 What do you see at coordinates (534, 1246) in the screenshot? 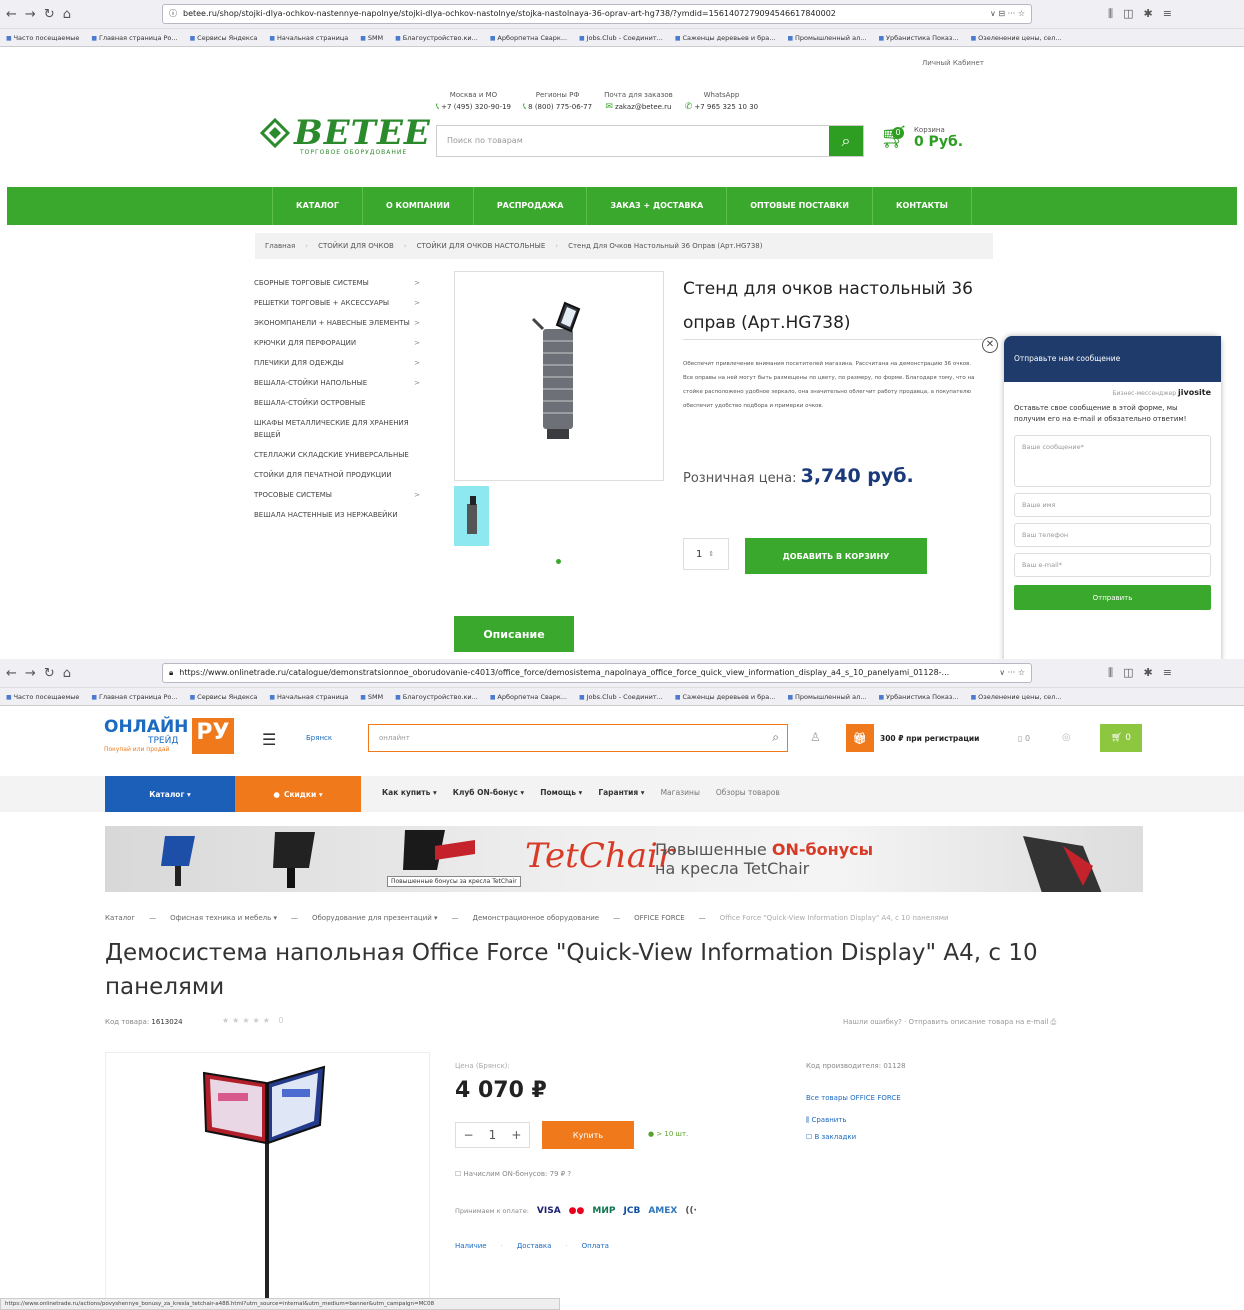
I see `info-link: Доставка` at bounding box center [534, 1246].